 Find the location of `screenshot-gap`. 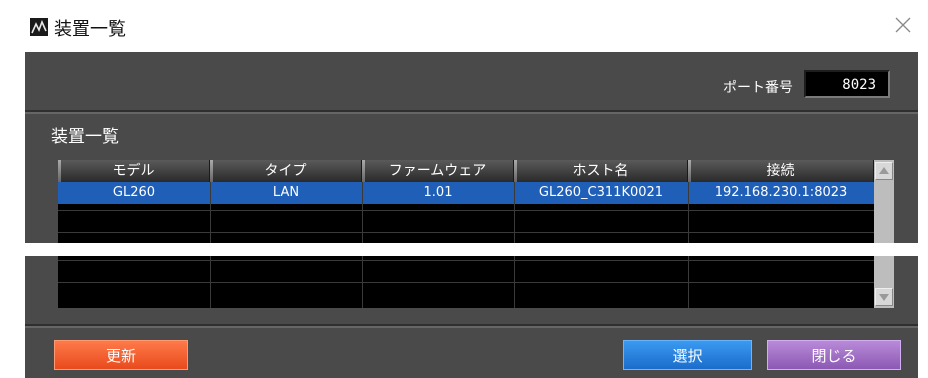

screenshot-gap is located at coordinates (464, 249).